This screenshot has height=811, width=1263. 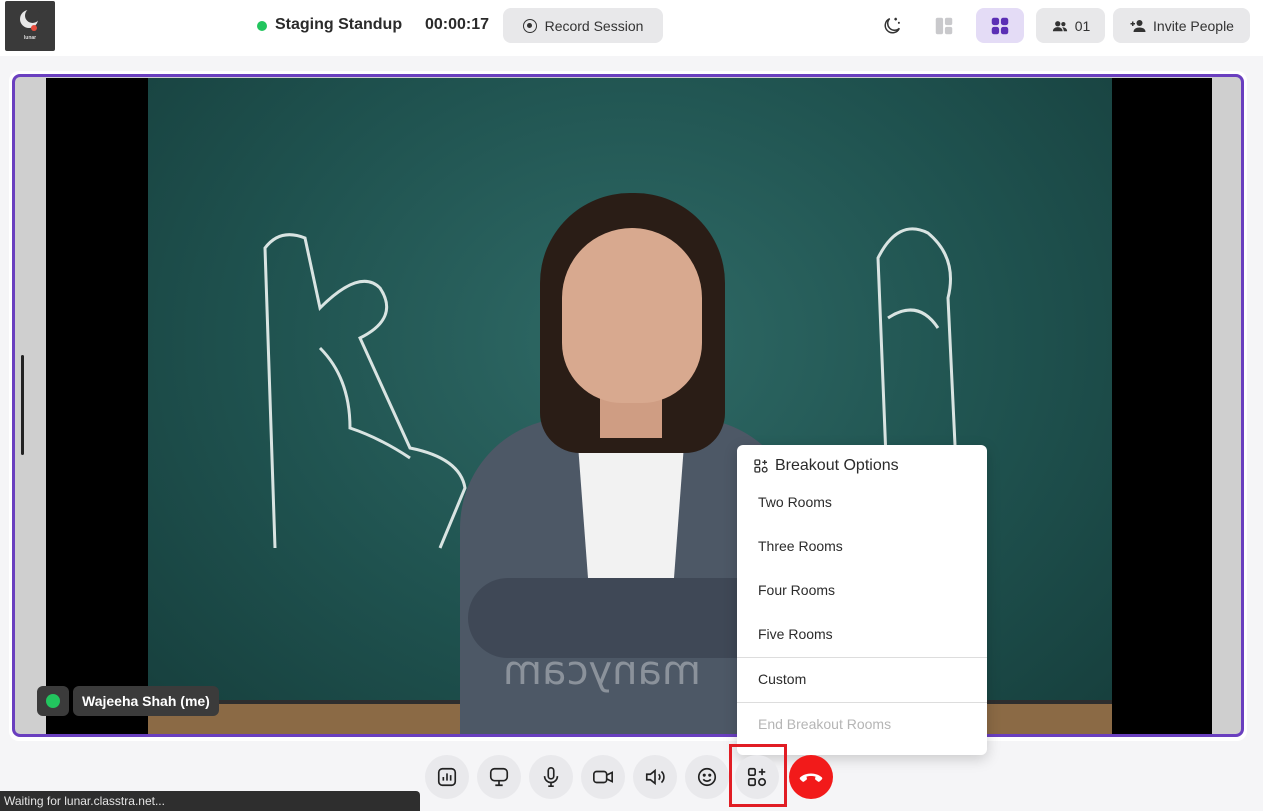 I want to click on screen-share-button, so click(x=499, y=777).